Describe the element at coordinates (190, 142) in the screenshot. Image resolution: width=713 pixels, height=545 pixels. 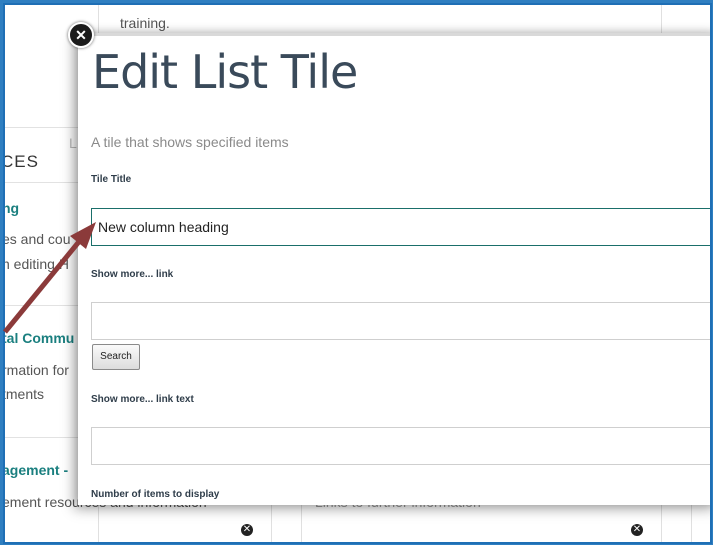
I see `dialog-description: A tile that shows specified items` at that location.